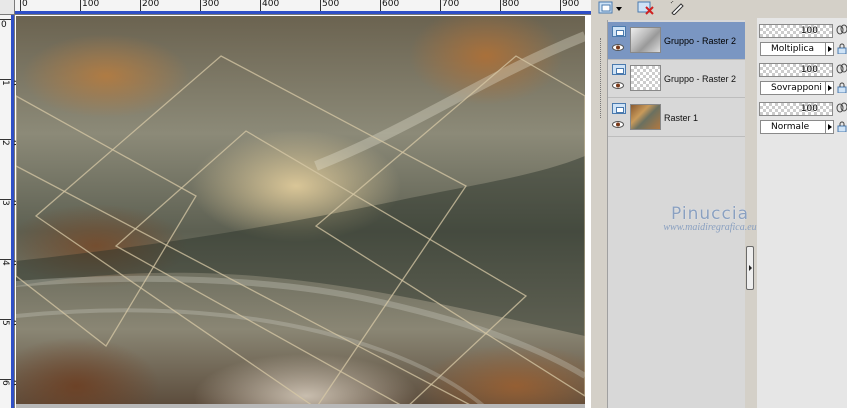 The image size is (847, 408). Describe the element at coordinates (681, 118) in the screenshot. I see `layer-name: Raster 1` at that location.